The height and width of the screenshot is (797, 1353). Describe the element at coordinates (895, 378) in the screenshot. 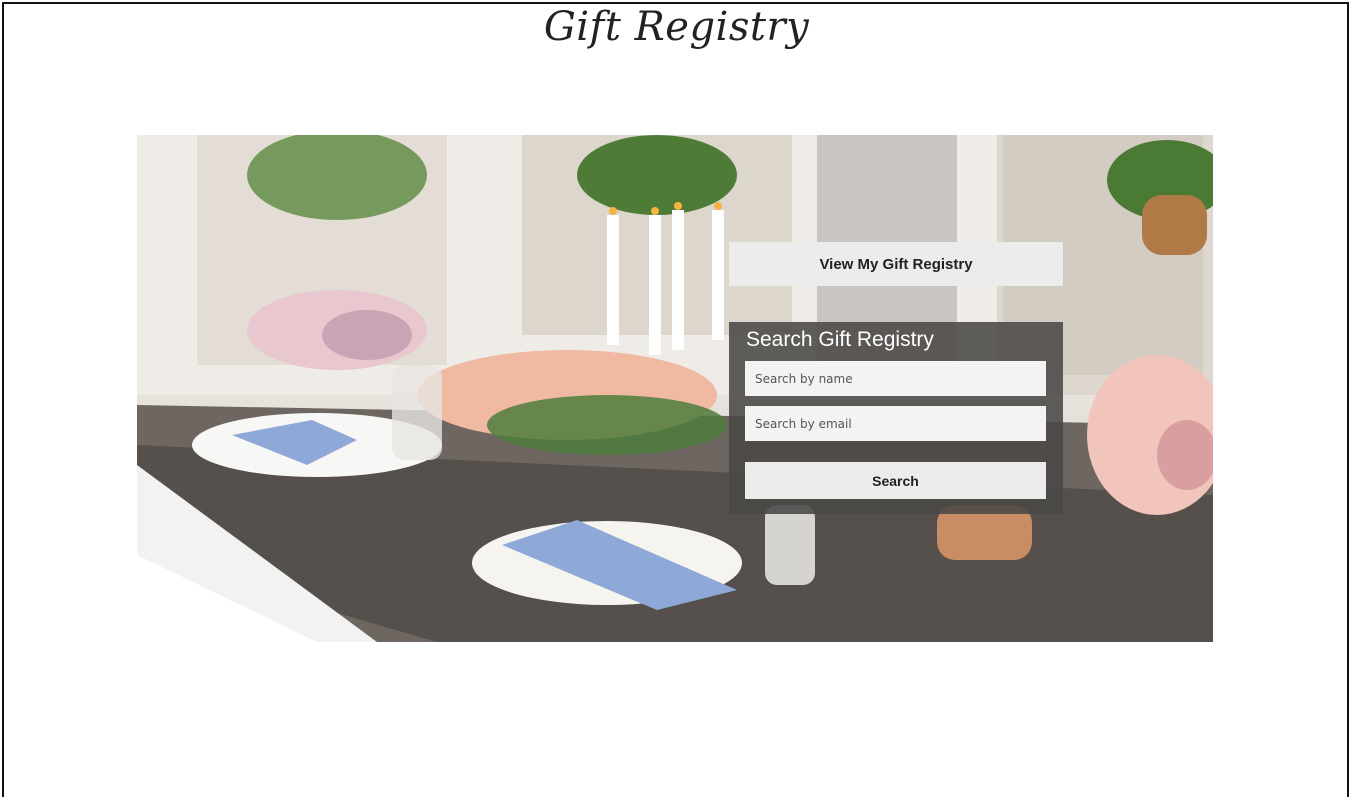

I see `search-by-name-input` at that location.